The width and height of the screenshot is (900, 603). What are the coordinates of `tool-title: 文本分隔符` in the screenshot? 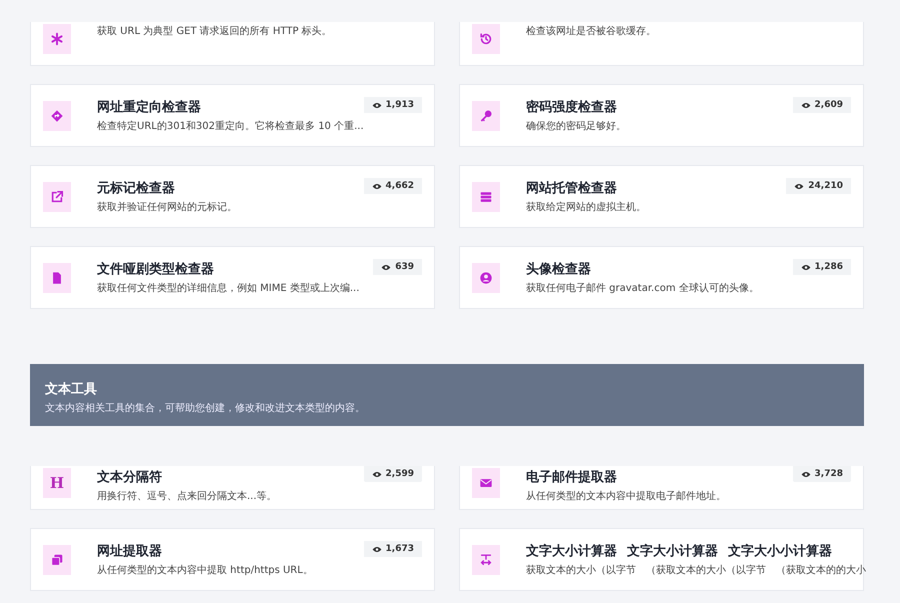 It's located at (129, 477).